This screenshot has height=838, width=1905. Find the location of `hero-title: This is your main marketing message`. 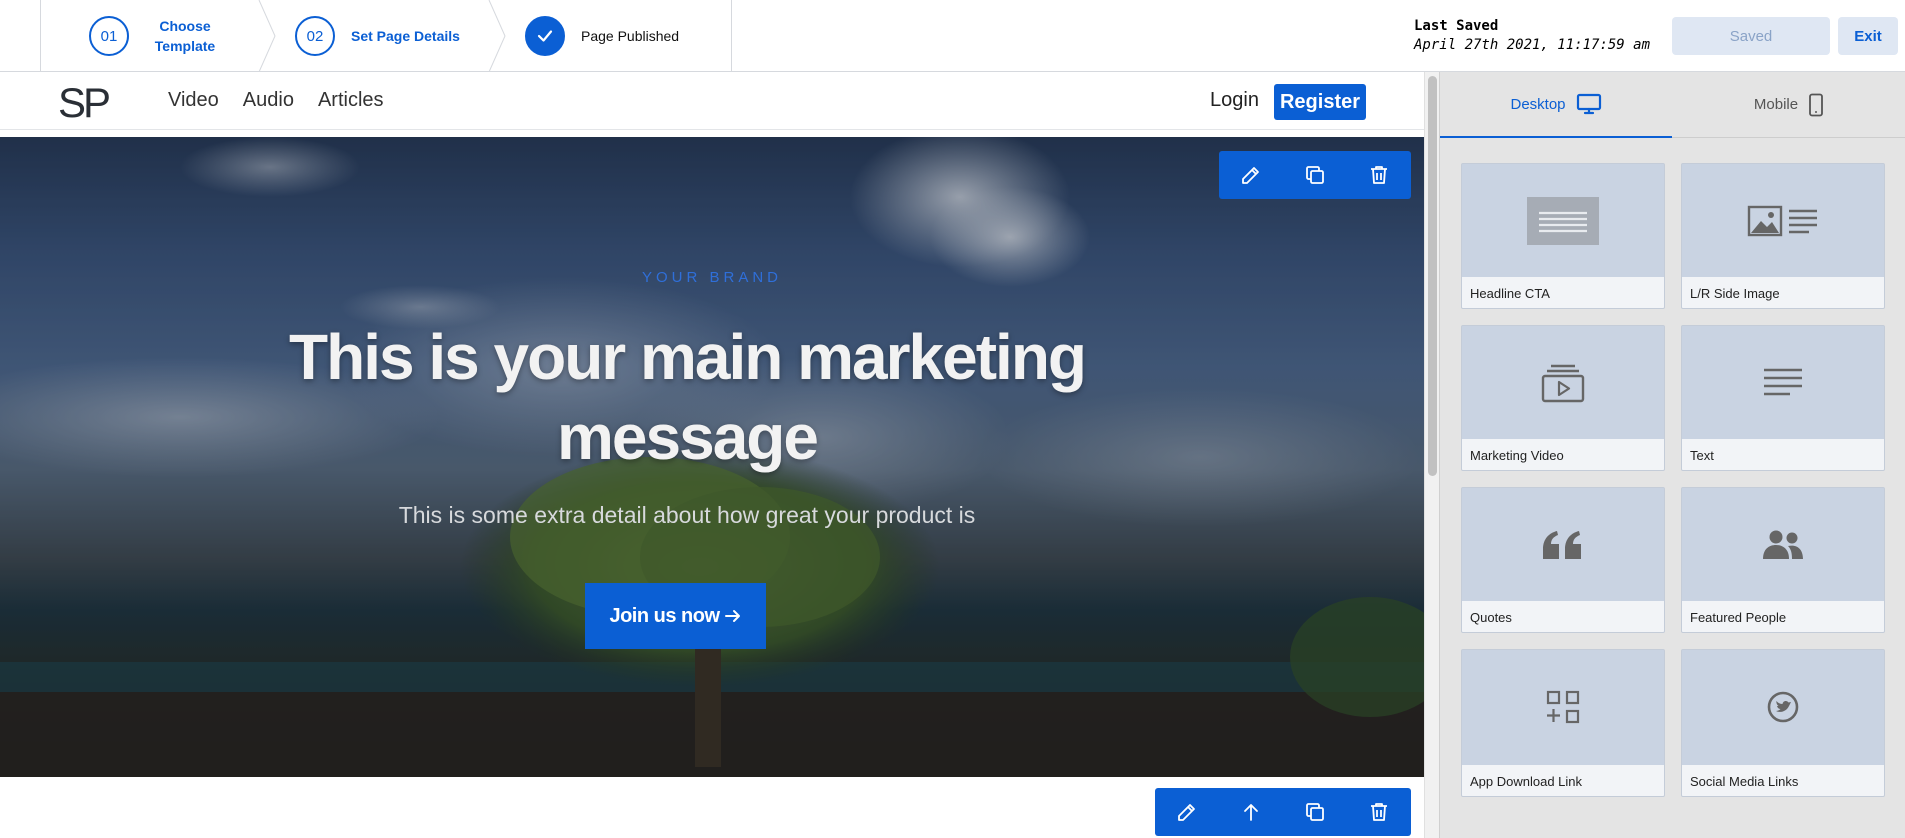

hero-title: This is your main marketing message is located at coordinates (688, 397).